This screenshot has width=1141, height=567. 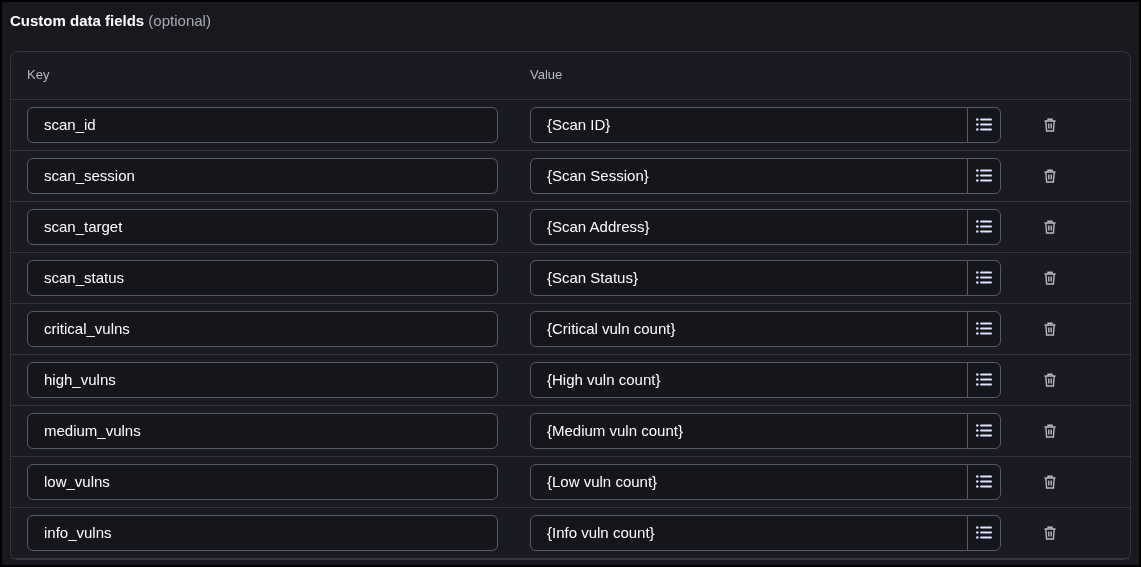 What do you see at coordinates (262, 532) in the screenshot?
I see `key-field: info_vulns` at bounding box center [262, 532].